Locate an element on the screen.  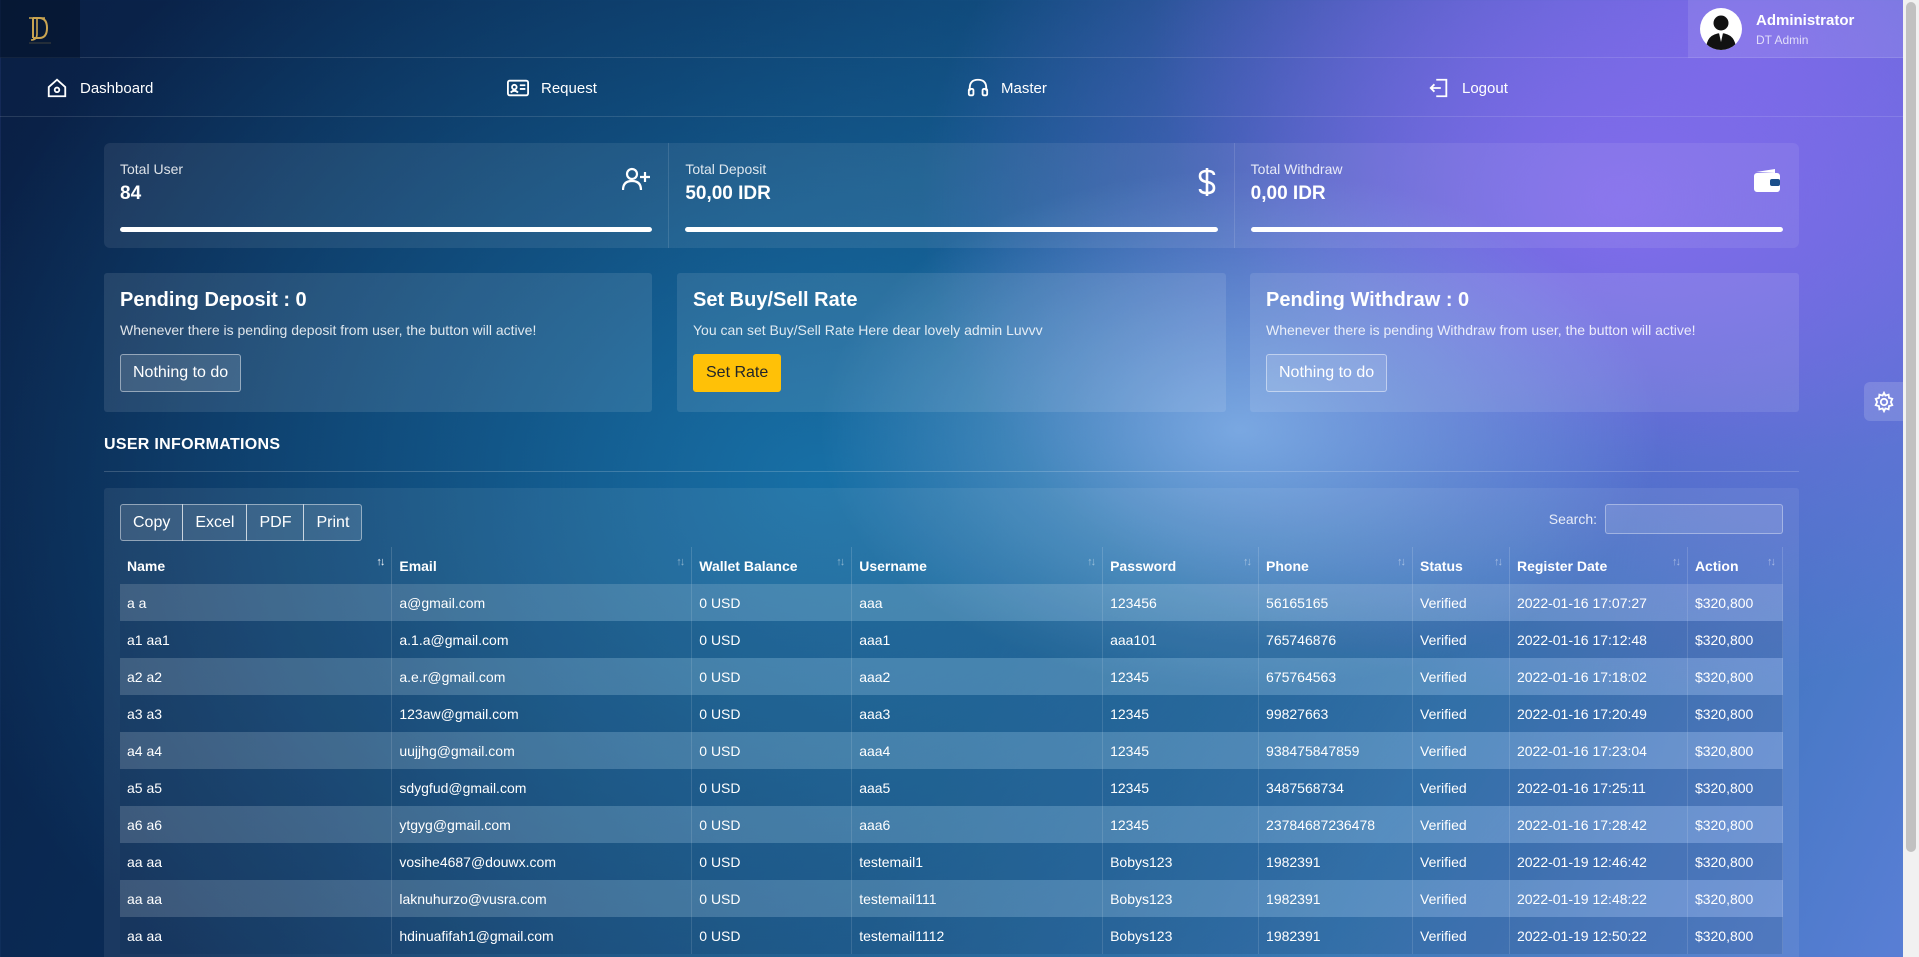
scrollbar-thumb is located at coordinates (1911, 427).